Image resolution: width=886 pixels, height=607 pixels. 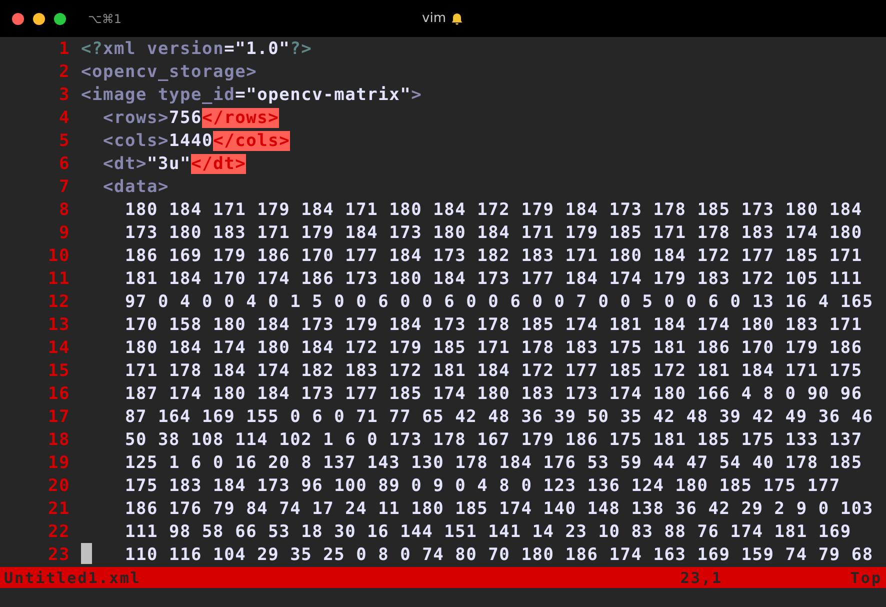 I want to click on code-text: 173 180 183 171 179 184 173 180 184 171 179 185 171 178 183 174 180, so click(x=493, y=232).